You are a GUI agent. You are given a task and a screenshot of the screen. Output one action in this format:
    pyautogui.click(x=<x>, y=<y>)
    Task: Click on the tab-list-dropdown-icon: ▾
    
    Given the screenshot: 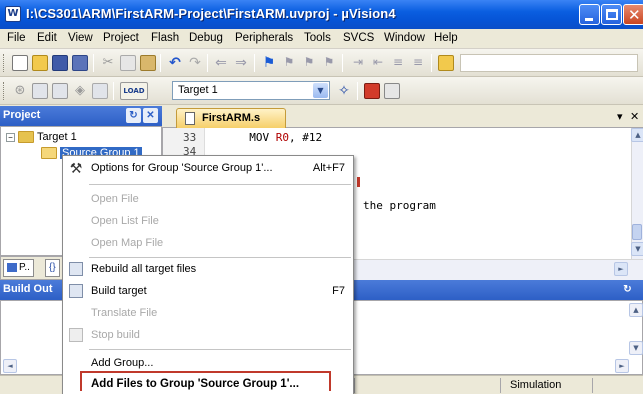 What is the action you would take?
    pyautogui.click(x=620, y=116)
    